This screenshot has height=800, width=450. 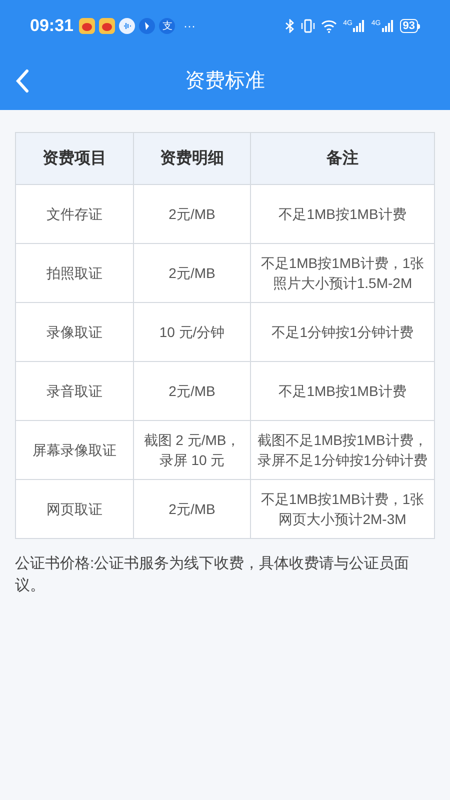 I want to click on table-cell: 网页取证, so click(x=75, y=509).